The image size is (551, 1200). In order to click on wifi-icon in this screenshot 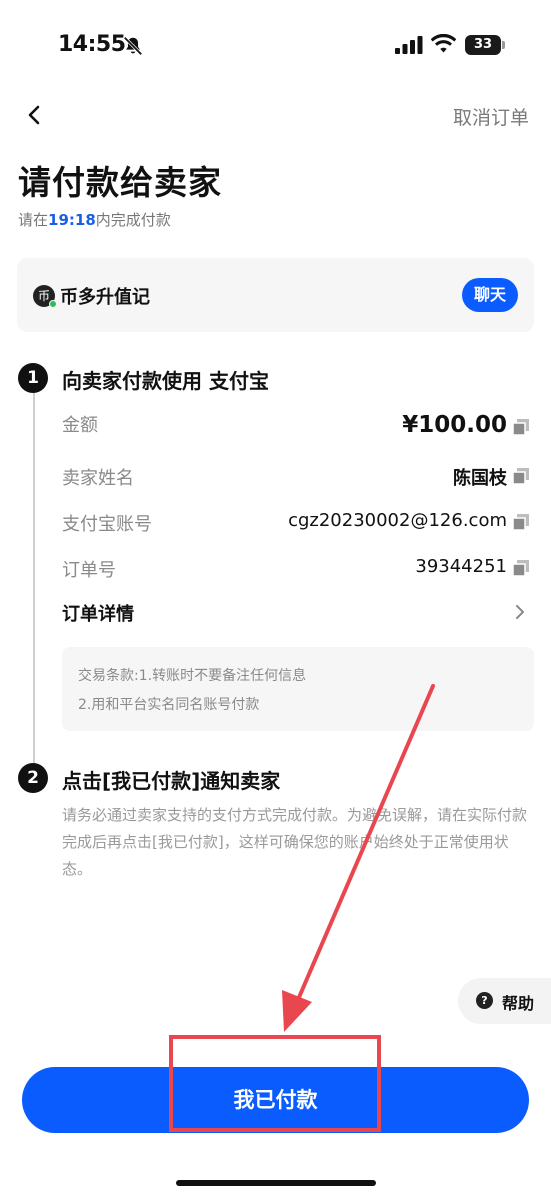, I will do `click(443, 43)`.